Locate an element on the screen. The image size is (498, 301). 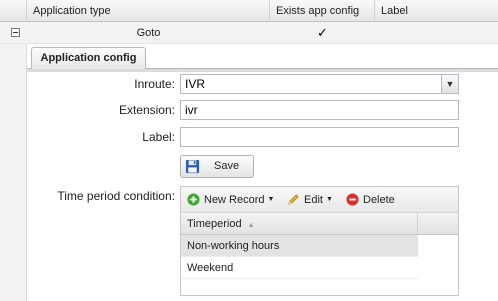
inroute-label: Inroute: is located at coordinates (154, 84).